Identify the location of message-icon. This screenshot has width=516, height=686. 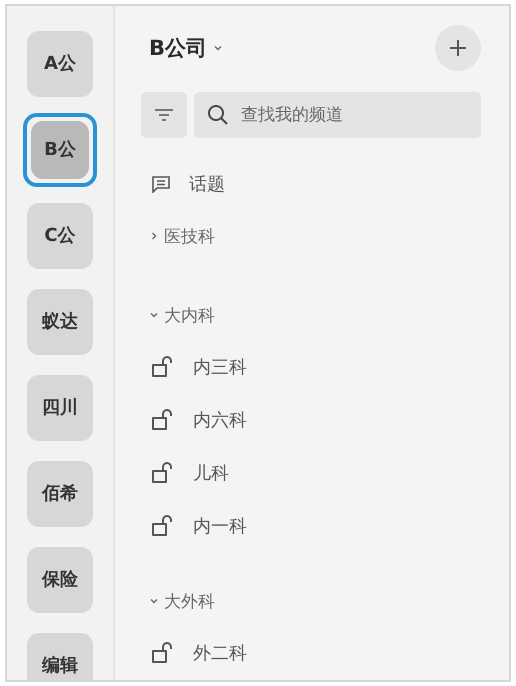
(161, 183).